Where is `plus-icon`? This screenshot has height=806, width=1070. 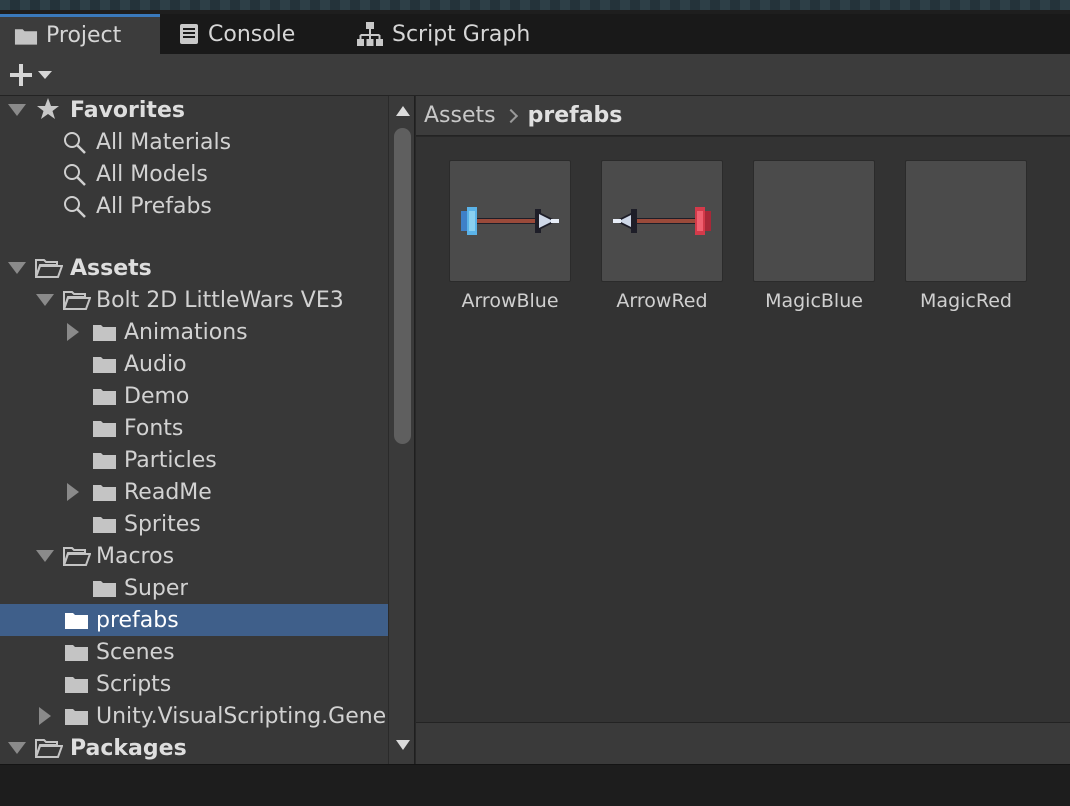
plus-icon is located at coordinates (21, 75).